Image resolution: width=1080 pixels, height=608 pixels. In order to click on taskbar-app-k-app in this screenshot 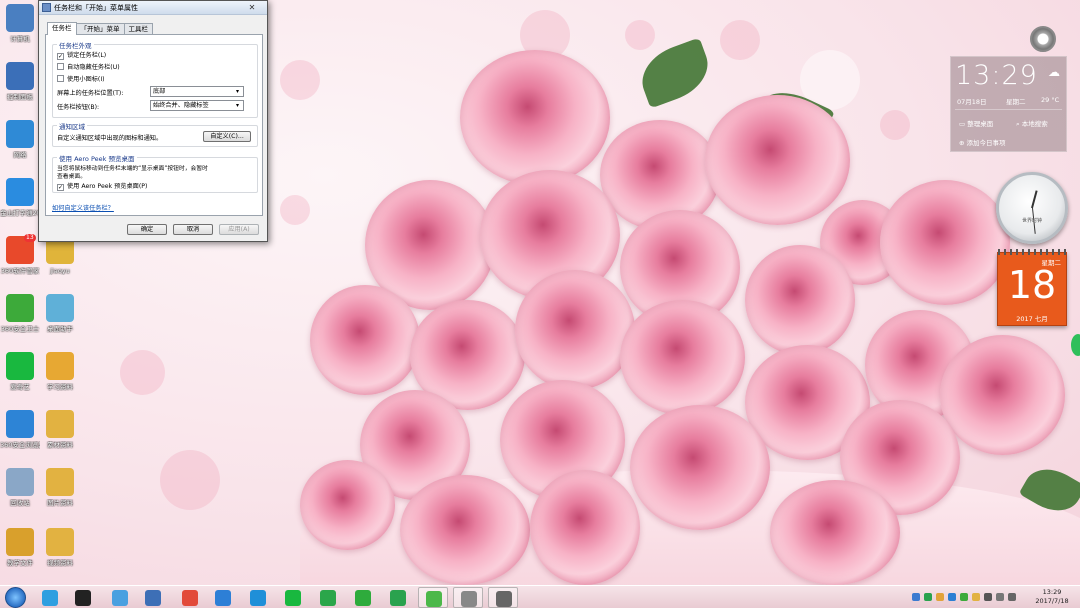, I will do `click(258, 597)`.